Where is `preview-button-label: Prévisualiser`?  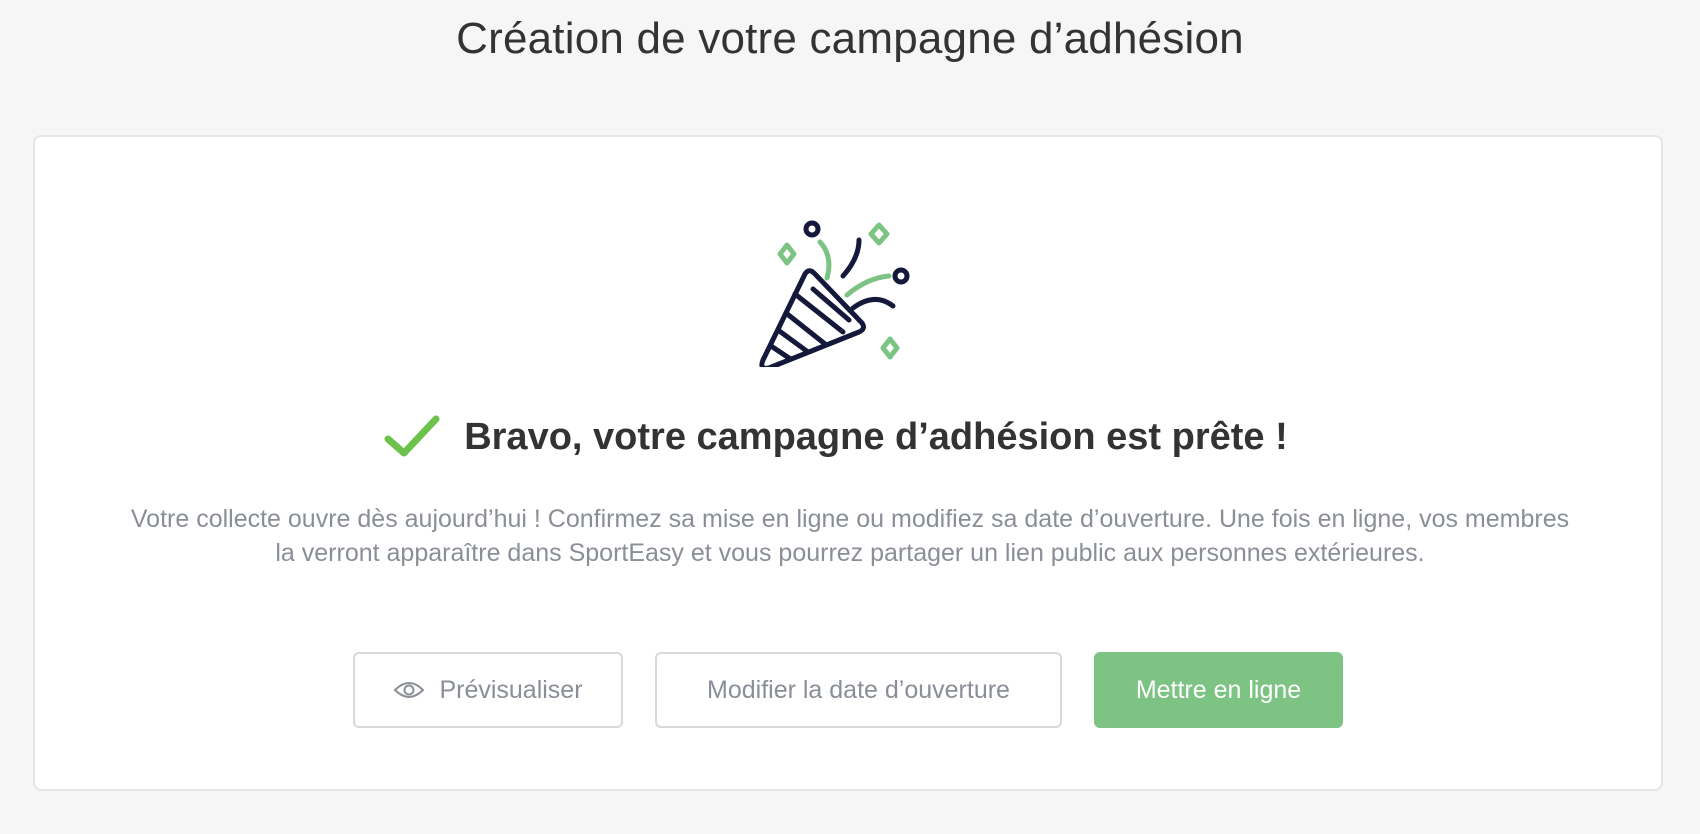
preview-button-label: Prévisualiser is located at coordinates (511, 689).